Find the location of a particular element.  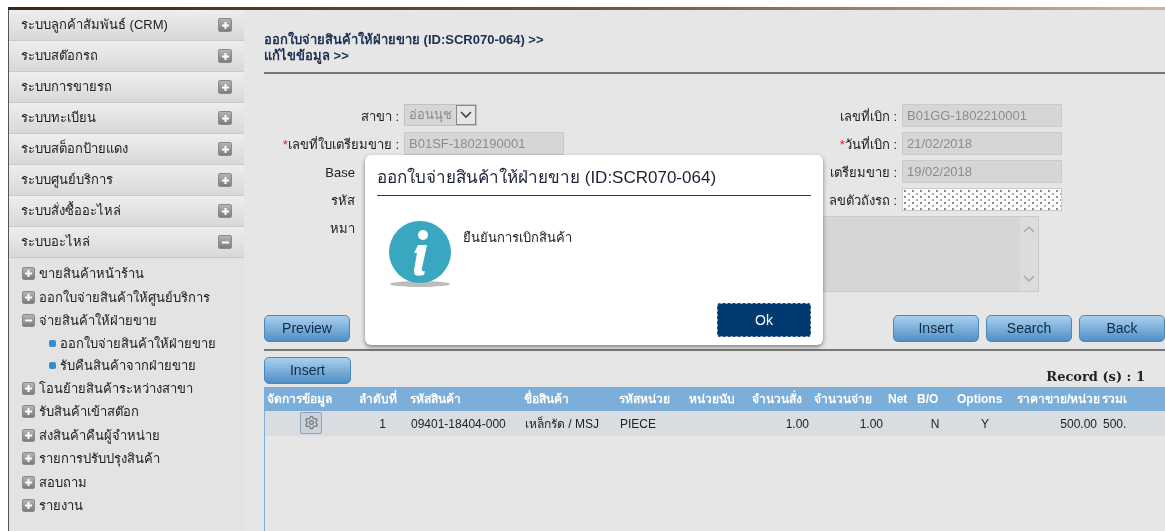

column-header: จัดการข้อมูล is located at coordinates (311, 399).